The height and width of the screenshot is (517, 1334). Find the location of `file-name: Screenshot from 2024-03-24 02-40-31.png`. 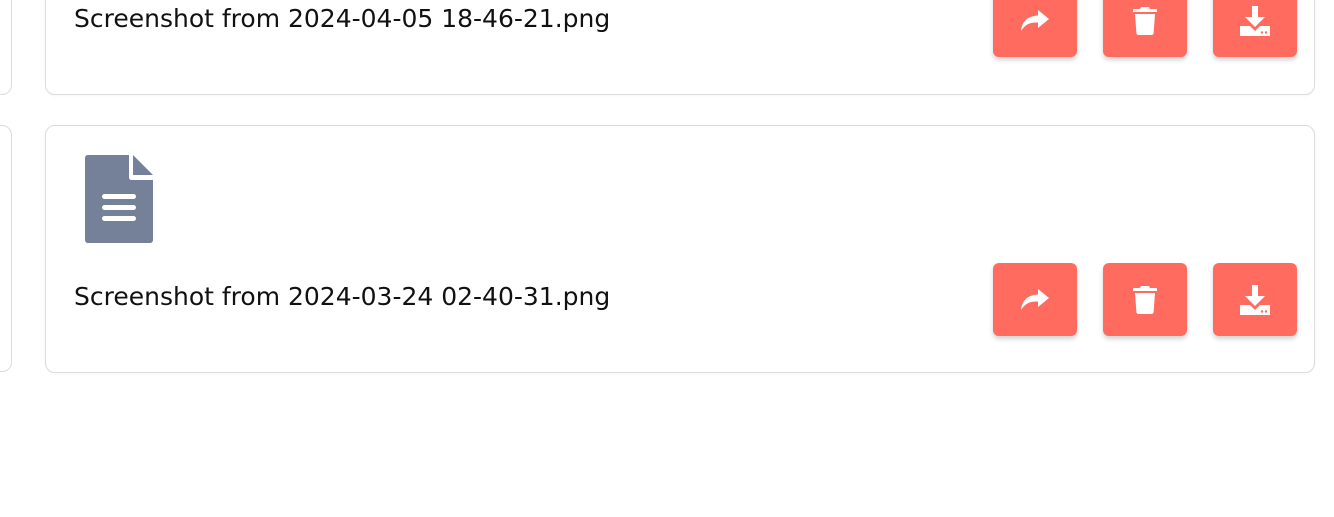

file-name: Screenshot from 2024-03-24 02-40-31.png is located at coordinates (342, 296).